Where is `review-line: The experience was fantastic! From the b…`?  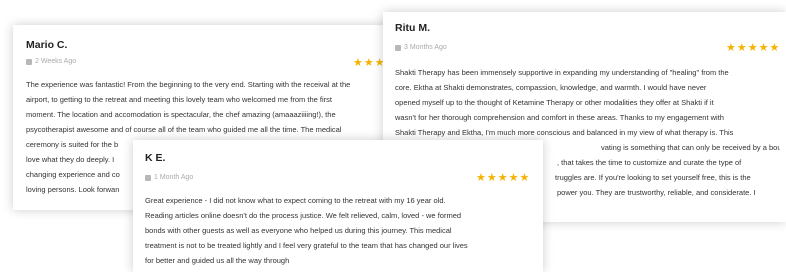
review-line: The experience was fantastic! From the b… is located at coordinates (188, 84).